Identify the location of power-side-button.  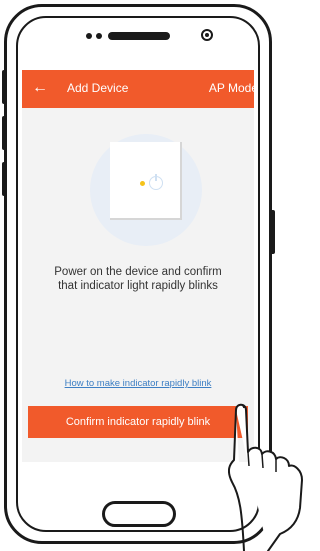
(272, 232).